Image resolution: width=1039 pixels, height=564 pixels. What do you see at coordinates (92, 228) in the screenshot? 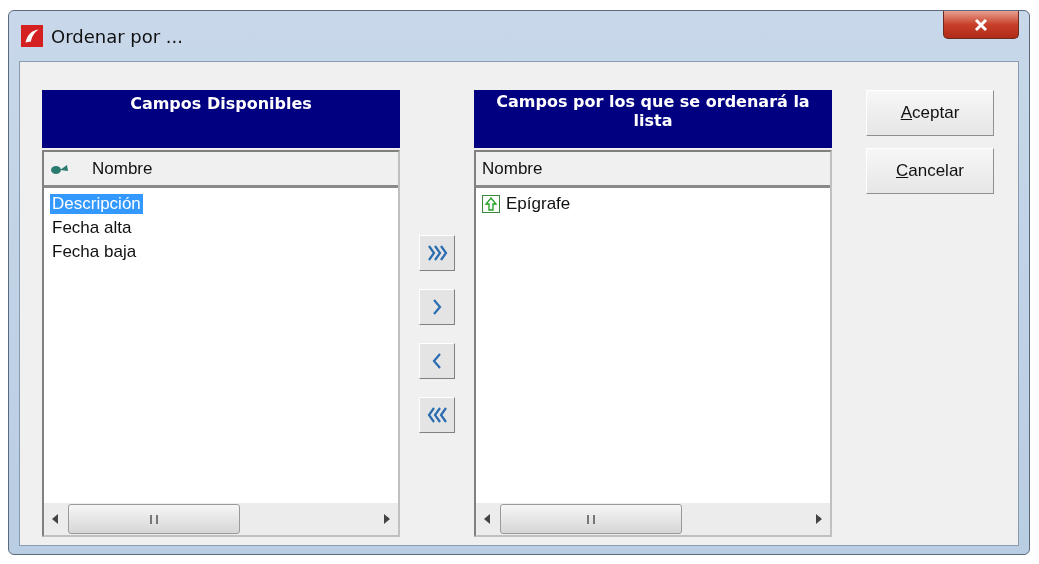
I see `list-item: Fecha alta` at bounding box center [92, 228].